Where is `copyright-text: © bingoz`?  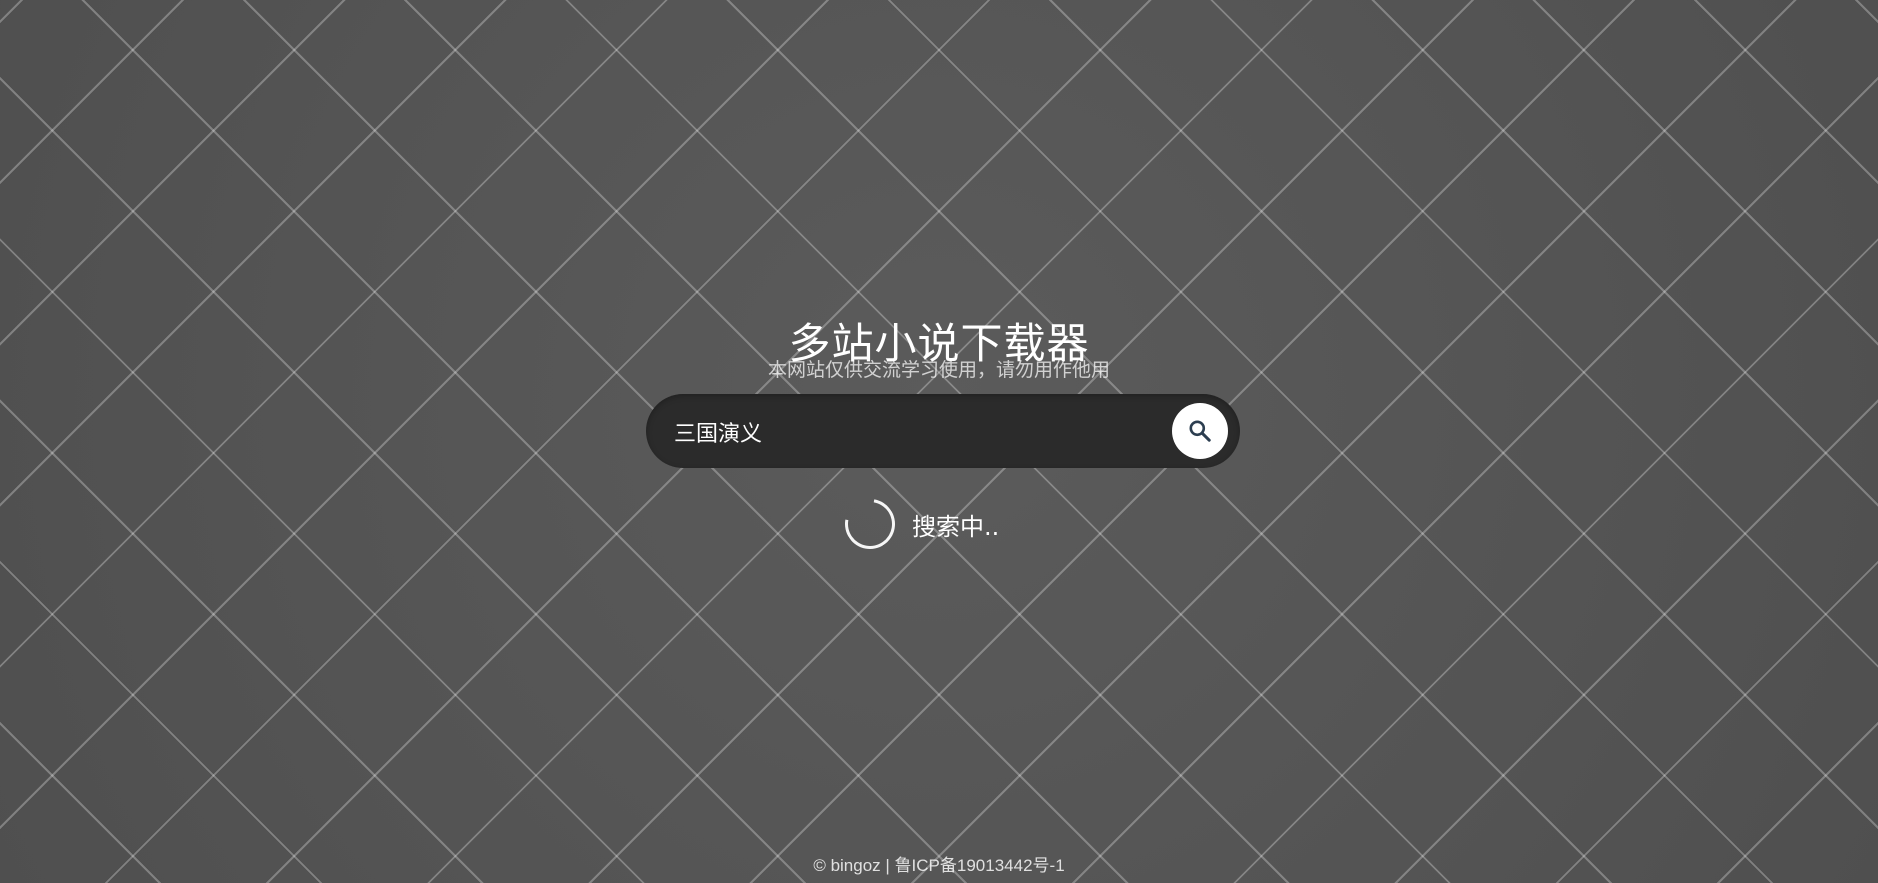 copyright-text: © bingoz is located at coordinates (847, 865).